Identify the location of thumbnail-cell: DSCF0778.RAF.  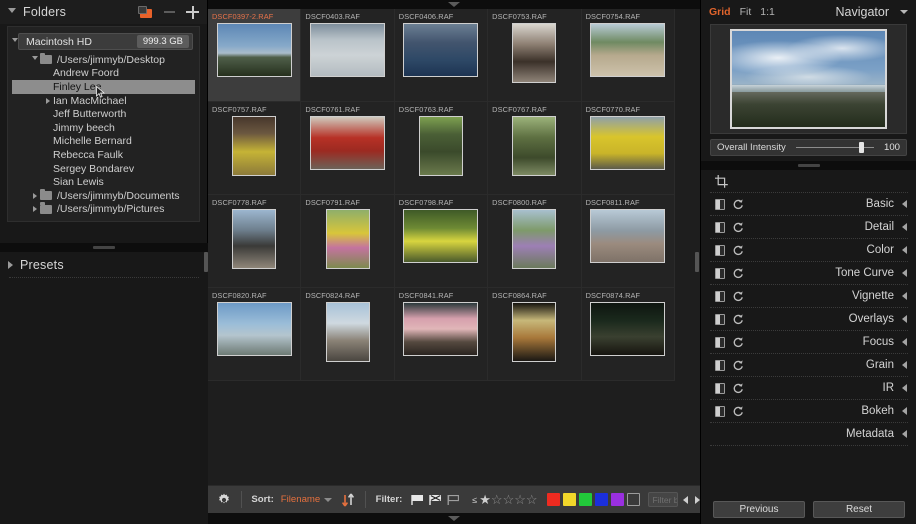
(255, 241).